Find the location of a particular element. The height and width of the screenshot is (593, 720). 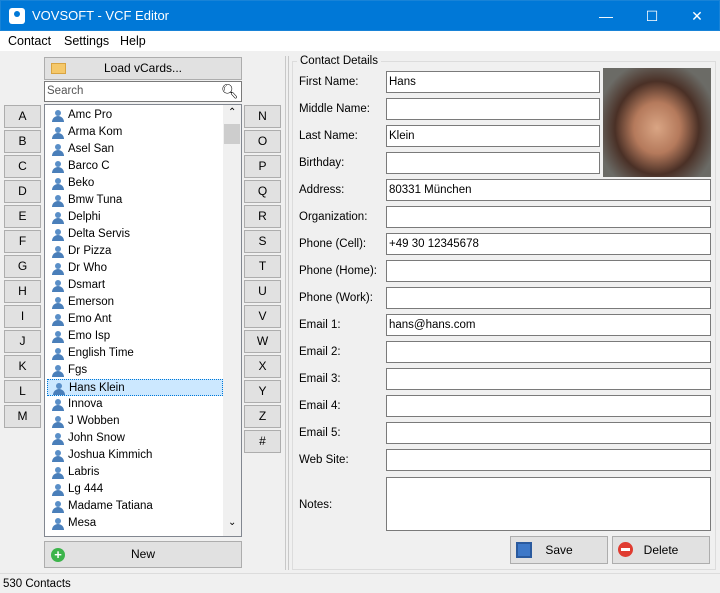

field-input: hans@hans.com is located at coordinates (548, 325).